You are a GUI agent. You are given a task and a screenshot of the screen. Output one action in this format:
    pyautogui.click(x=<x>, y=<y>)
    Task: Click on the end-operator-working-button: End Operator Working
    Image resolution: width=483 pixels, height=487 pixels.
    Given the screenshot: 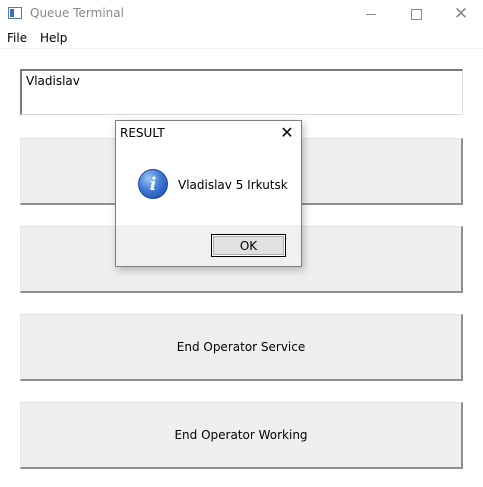 What is the action you would take?
    pyautogui.click(x=241, y=435)
    